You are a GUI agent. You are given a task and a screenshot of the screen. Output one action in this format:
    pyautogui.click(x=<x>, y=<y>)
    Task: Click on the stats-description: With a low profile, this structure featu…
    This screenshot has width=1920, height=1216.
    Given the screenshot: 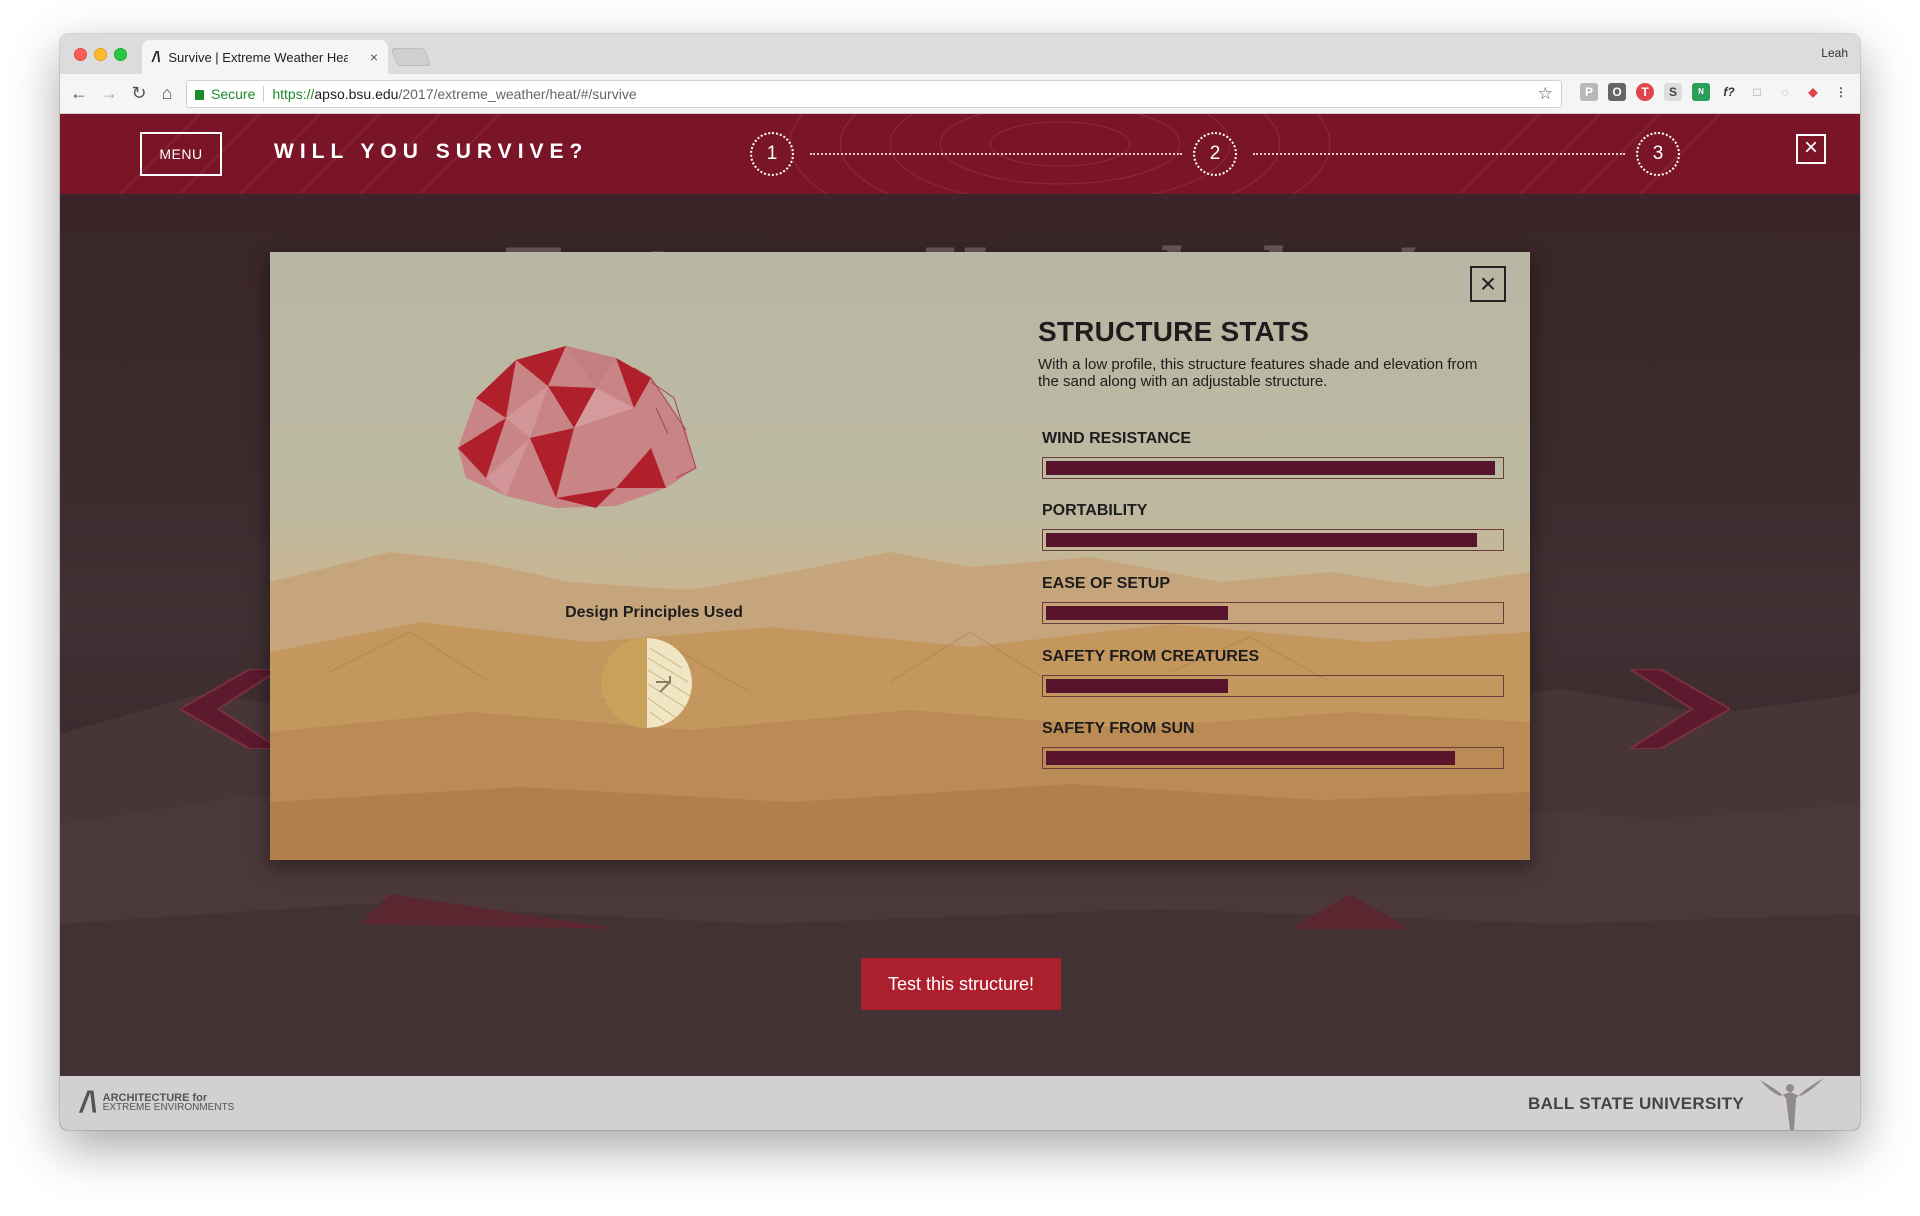 What is the action you would take?
    pyautogui.click(x=1258, y=373)
    